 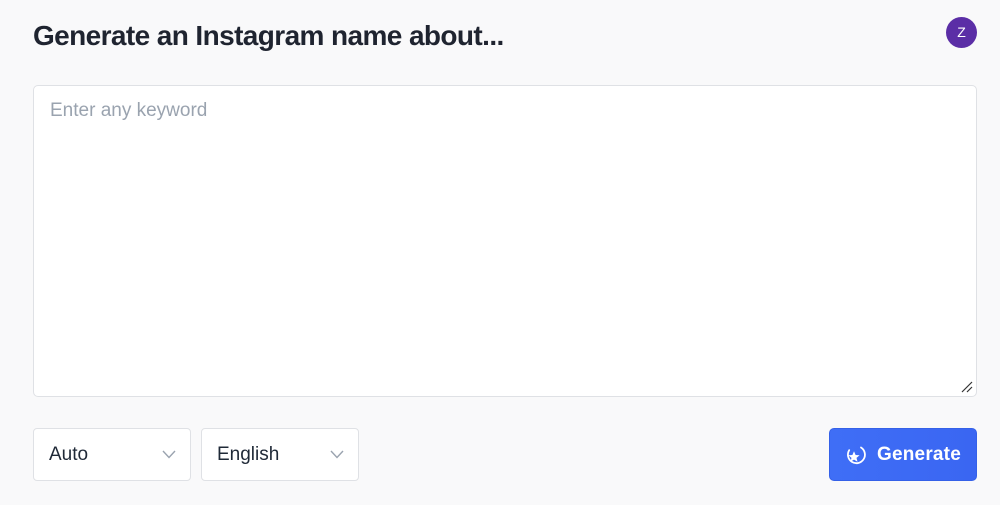 I want to click on avatar: Z, so click(x=961, y=32).